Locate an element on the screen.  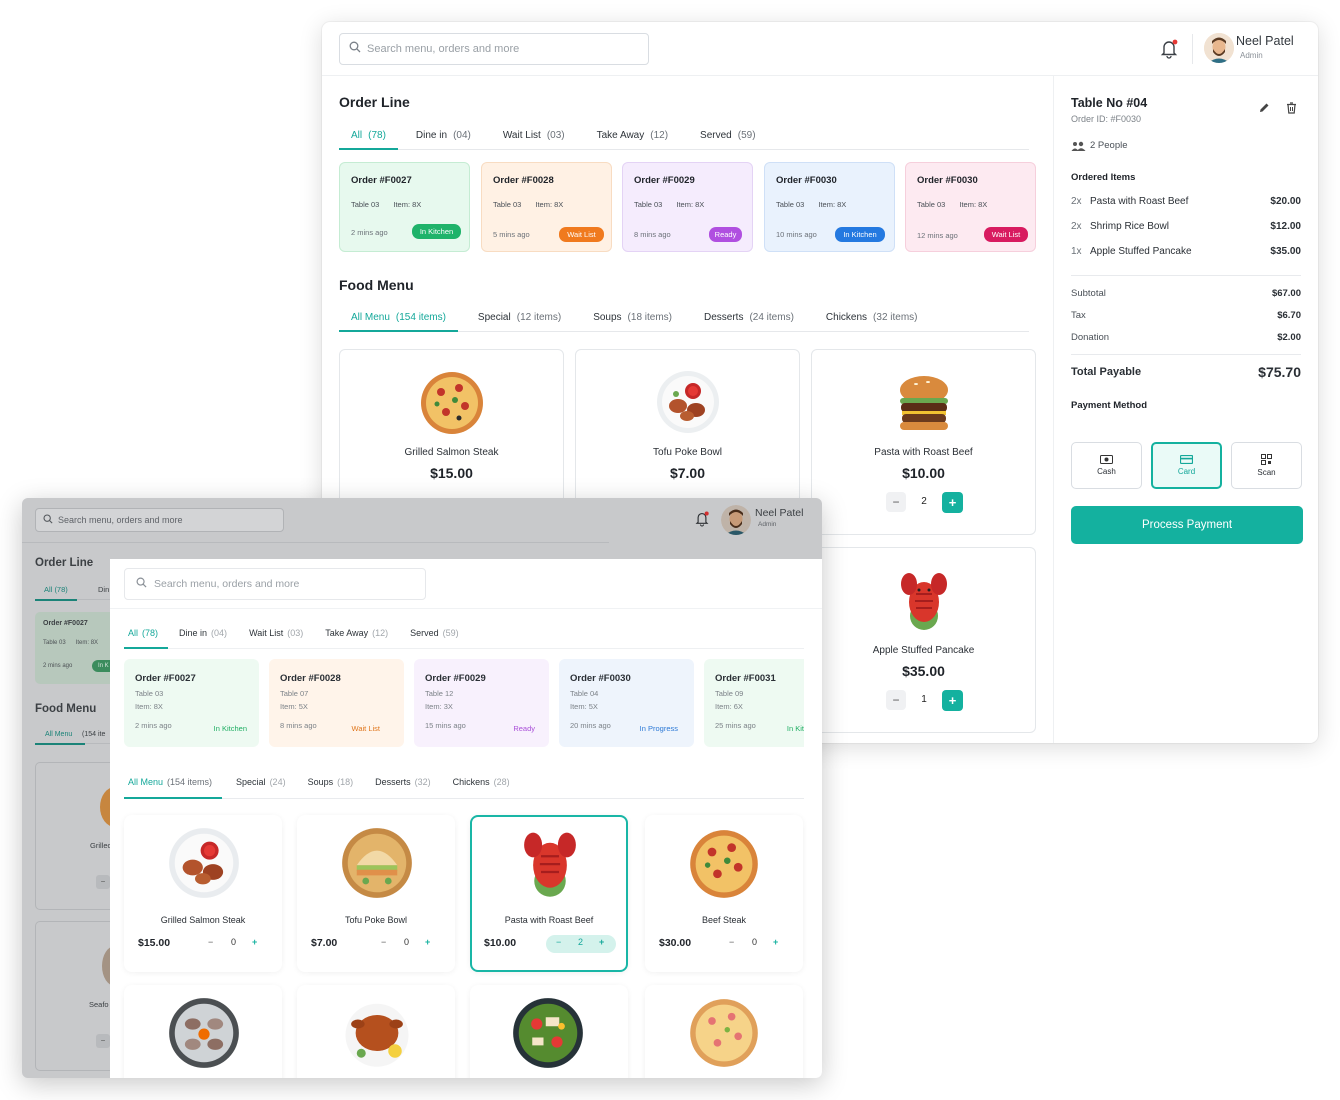
cash-icon is located at coordinates (1106, 459).